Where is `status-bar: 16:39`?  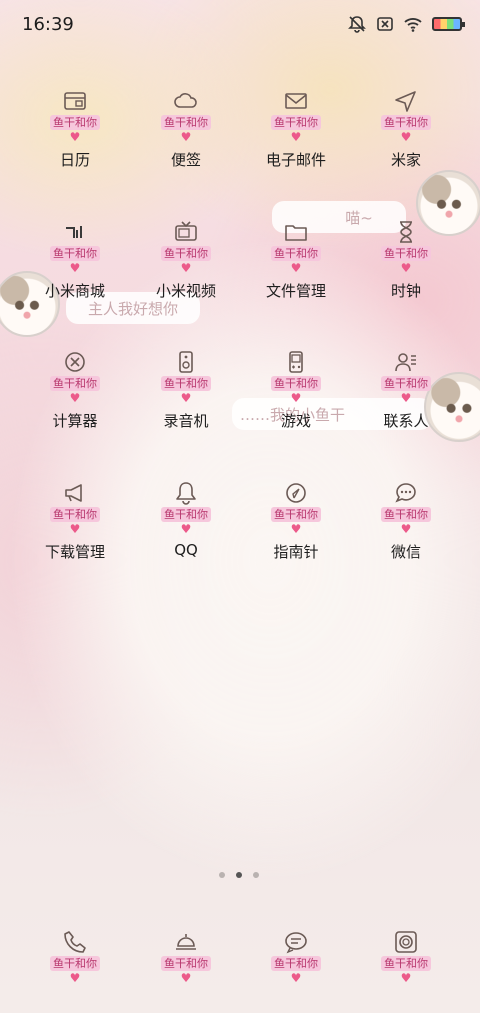 status-bar: 16:39 is located at coordinates (240, 26).